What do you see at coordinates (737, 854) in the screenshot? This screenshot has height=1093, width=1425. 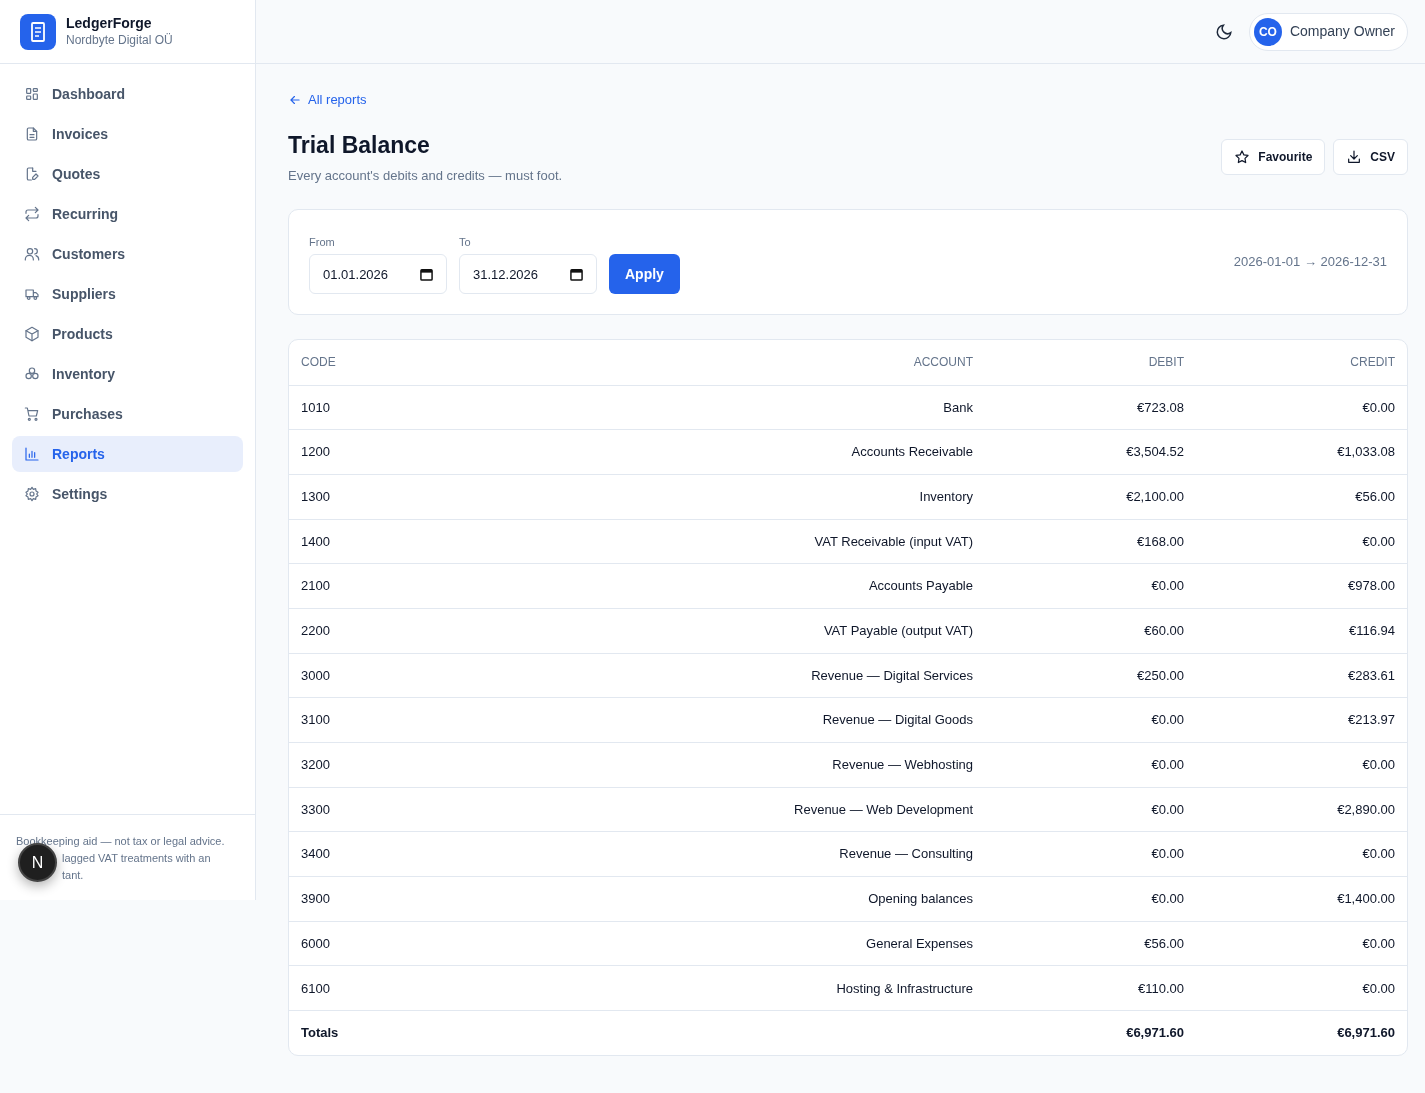 I see `table-cell: Revenue — Consulting` at bounding box center [737, 854].